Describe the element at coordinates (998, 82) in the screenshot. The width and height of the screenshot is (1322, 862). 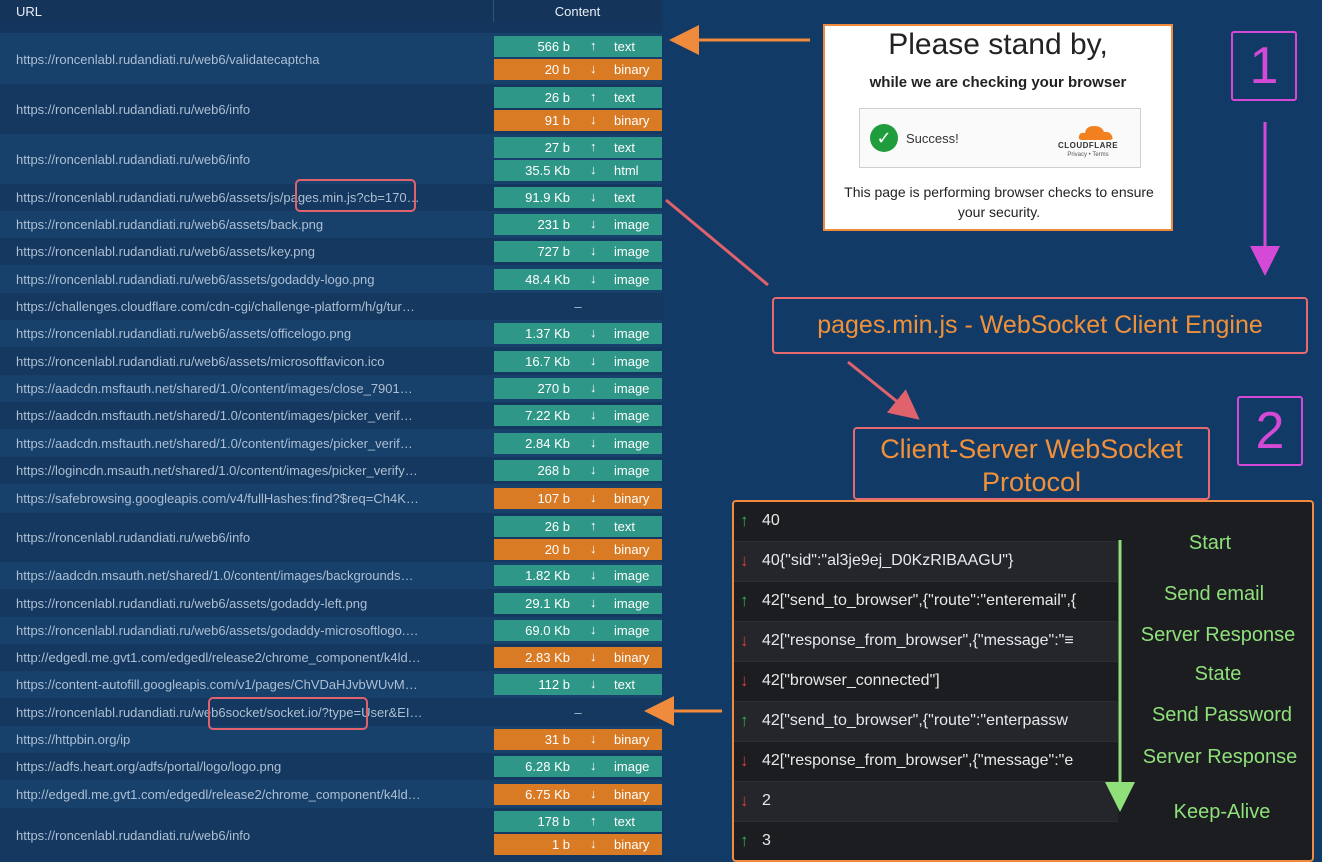
I see `cloudflare-subtitle: while we are checking your browser` at that location.